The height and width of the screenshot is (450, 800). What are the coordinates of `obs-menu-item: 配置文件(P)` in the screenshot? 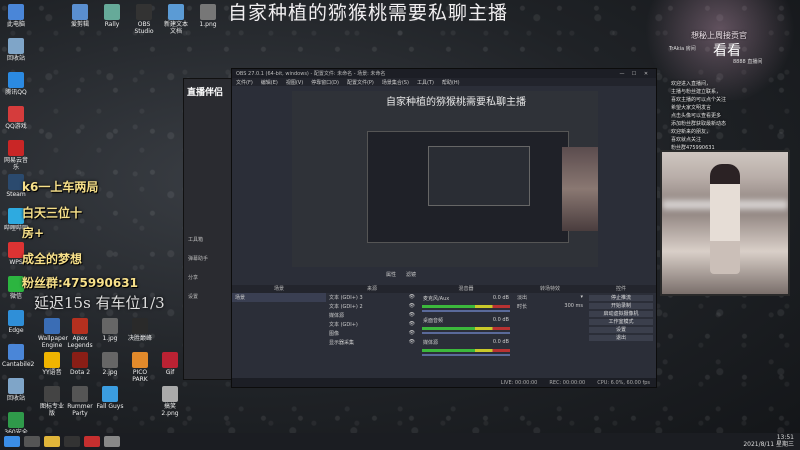 It's located at (360, 82).